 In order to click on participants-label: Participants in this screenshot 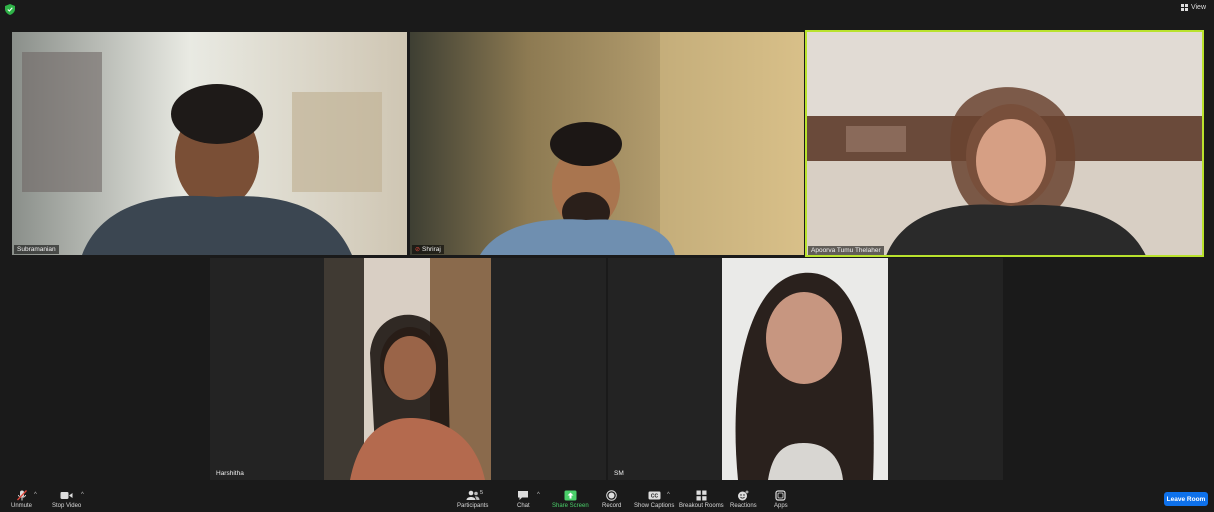, I will do `click(473, 506)`.